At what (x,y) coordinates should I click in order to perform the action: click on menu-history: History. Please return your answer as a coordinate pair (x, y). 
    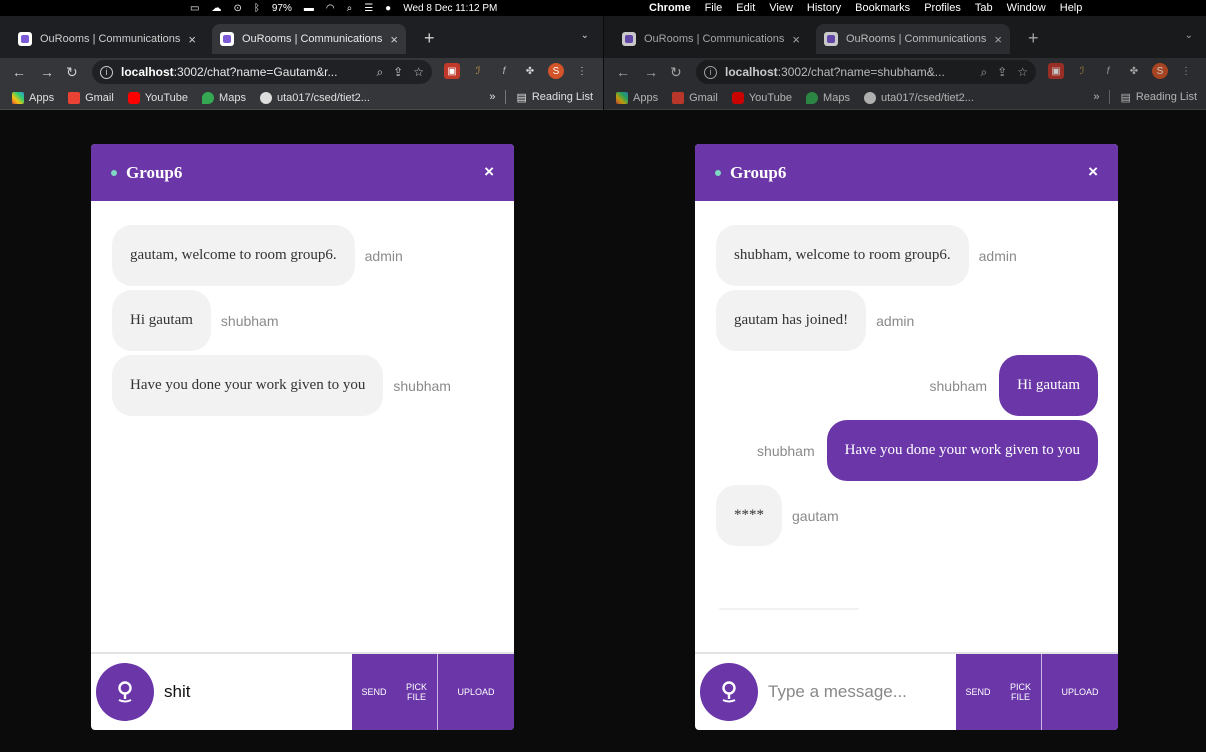
    Looking at the image, I should click on (824, 8).